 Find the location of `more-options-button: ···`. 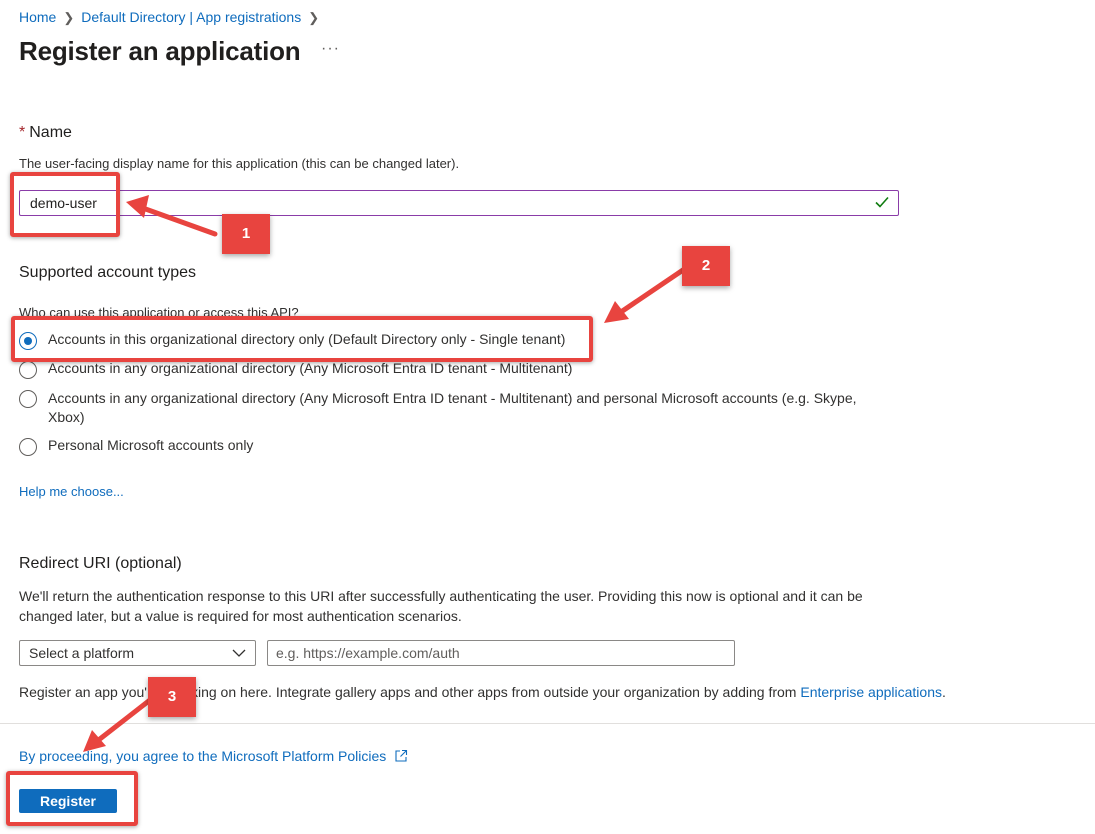

more-options-button: ··· is located at coordinates (330, 49).